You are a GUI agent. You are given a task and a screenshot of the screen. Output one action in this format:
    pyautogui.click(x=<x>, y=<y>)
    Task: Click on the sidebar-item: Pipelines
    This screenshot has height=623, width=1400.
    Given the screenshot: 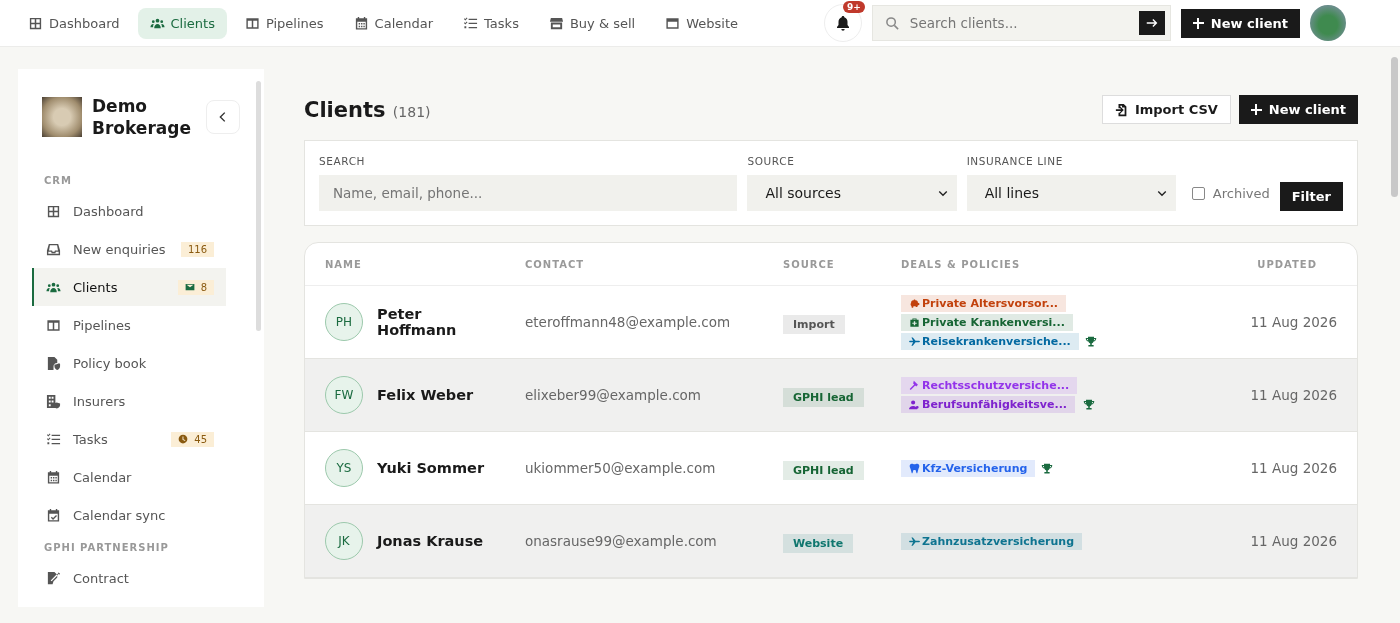 What is the action you would take?
    pyautogui.click(x=129, y=325)
    